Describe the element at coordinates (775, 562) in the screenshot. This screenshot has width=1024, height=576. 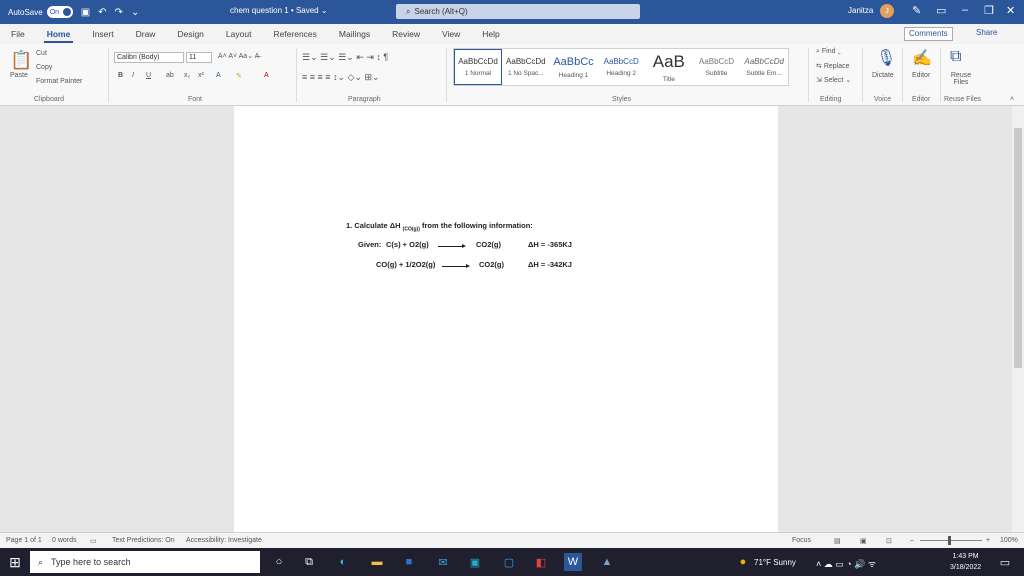
I see `weather-text: 71°F Sunny` at that location.